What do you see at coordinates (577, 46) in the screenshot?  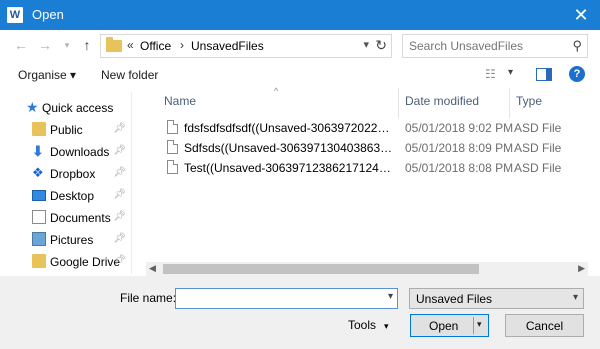 I see `search-icon: ⚲` at bounding box center [577, 46].